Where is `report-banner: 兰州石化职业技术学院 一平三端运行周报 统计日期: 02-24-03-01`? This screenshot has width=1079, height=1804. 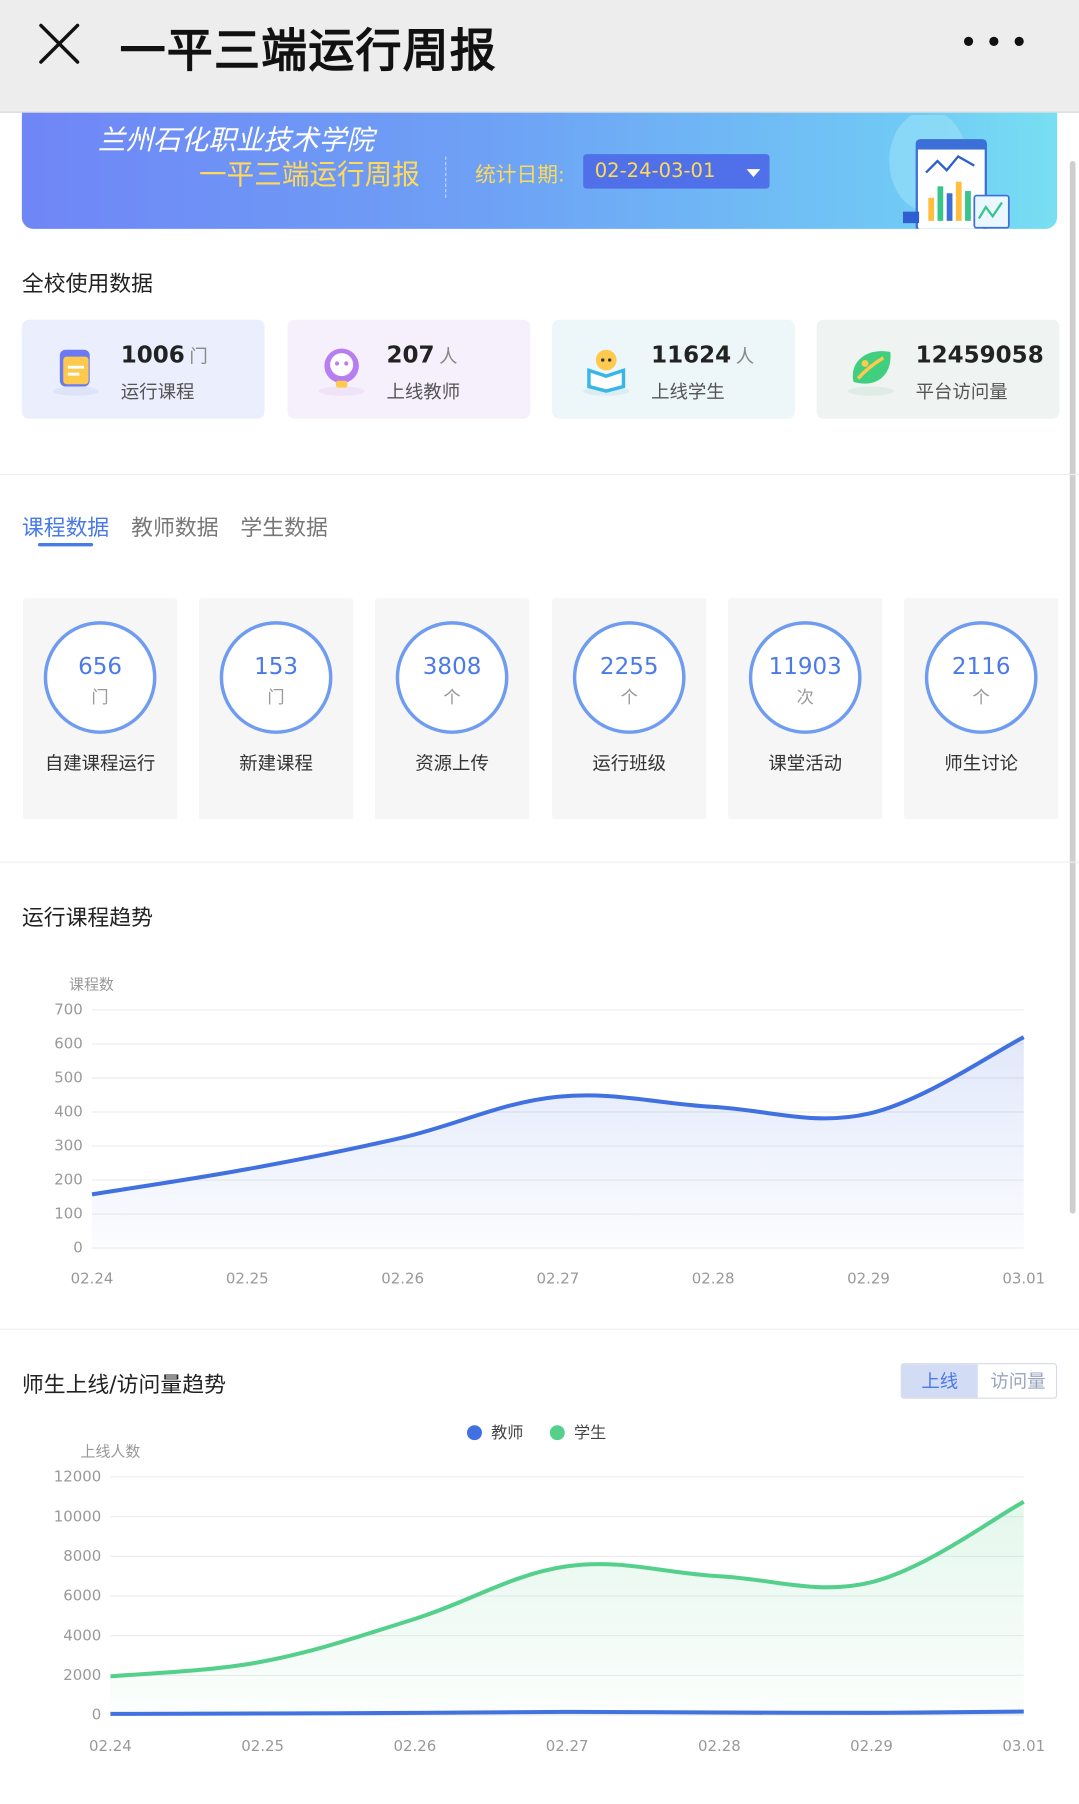
report-banner: 兰州石化职业技术学院 一平三端运行周报 统计日期: 02-24-03-01 is located at coordinates (539, 170).